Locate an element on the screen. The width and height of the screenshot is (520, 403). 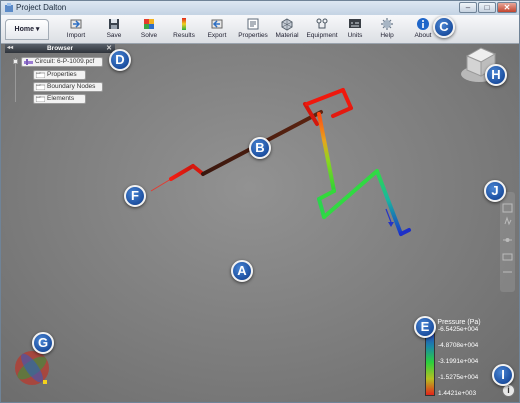
callout-e: E is located at coordinates (425, 327).